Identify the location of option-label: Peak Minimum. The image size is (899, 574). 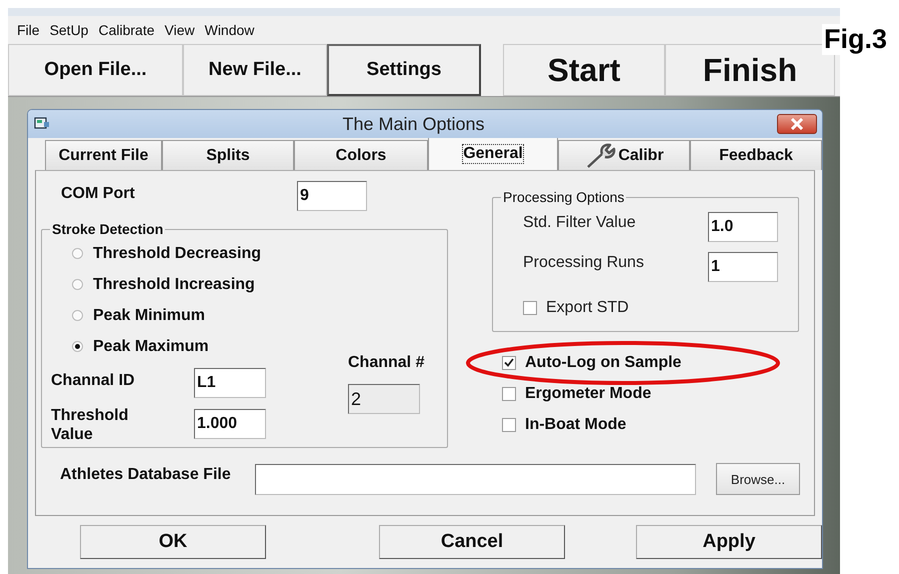
(149, 315).